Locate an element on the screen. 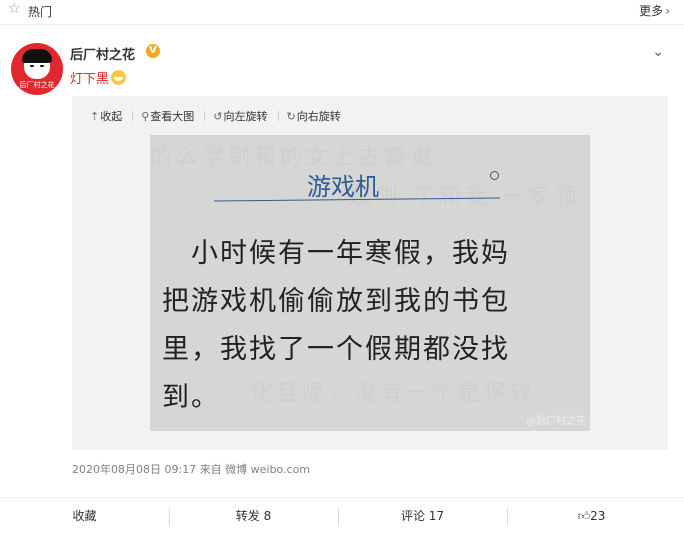  post-meta: 2020年08月08日 09:17 来自 微博 weibo.com is located at coordinates (191, 469).